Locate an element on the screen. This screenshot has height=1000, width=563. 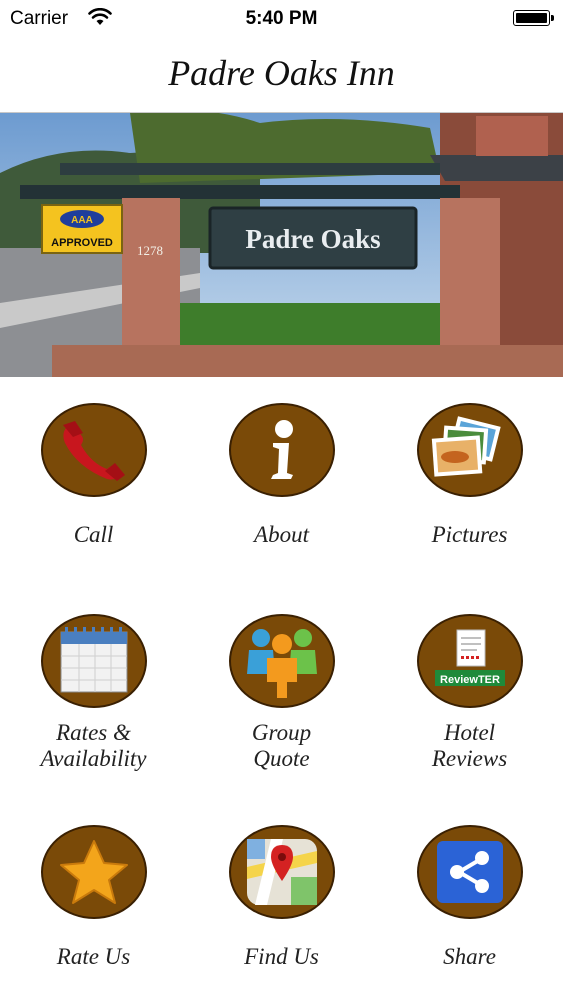
star-icon is located at coordinates (94, 872).